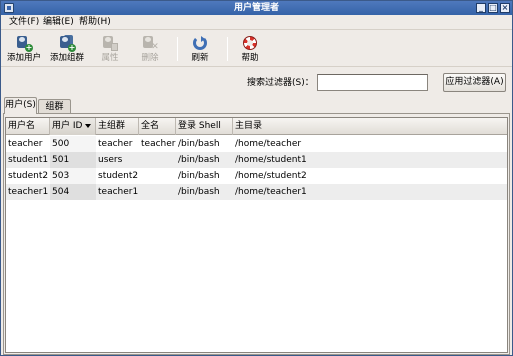 This screenshot has height=356, width=513. What do you see at coordinates (474, 82) in the screenshot?
I see `apply-filter-button: 应用过滤器(A)` at bounding box center [474, 82].